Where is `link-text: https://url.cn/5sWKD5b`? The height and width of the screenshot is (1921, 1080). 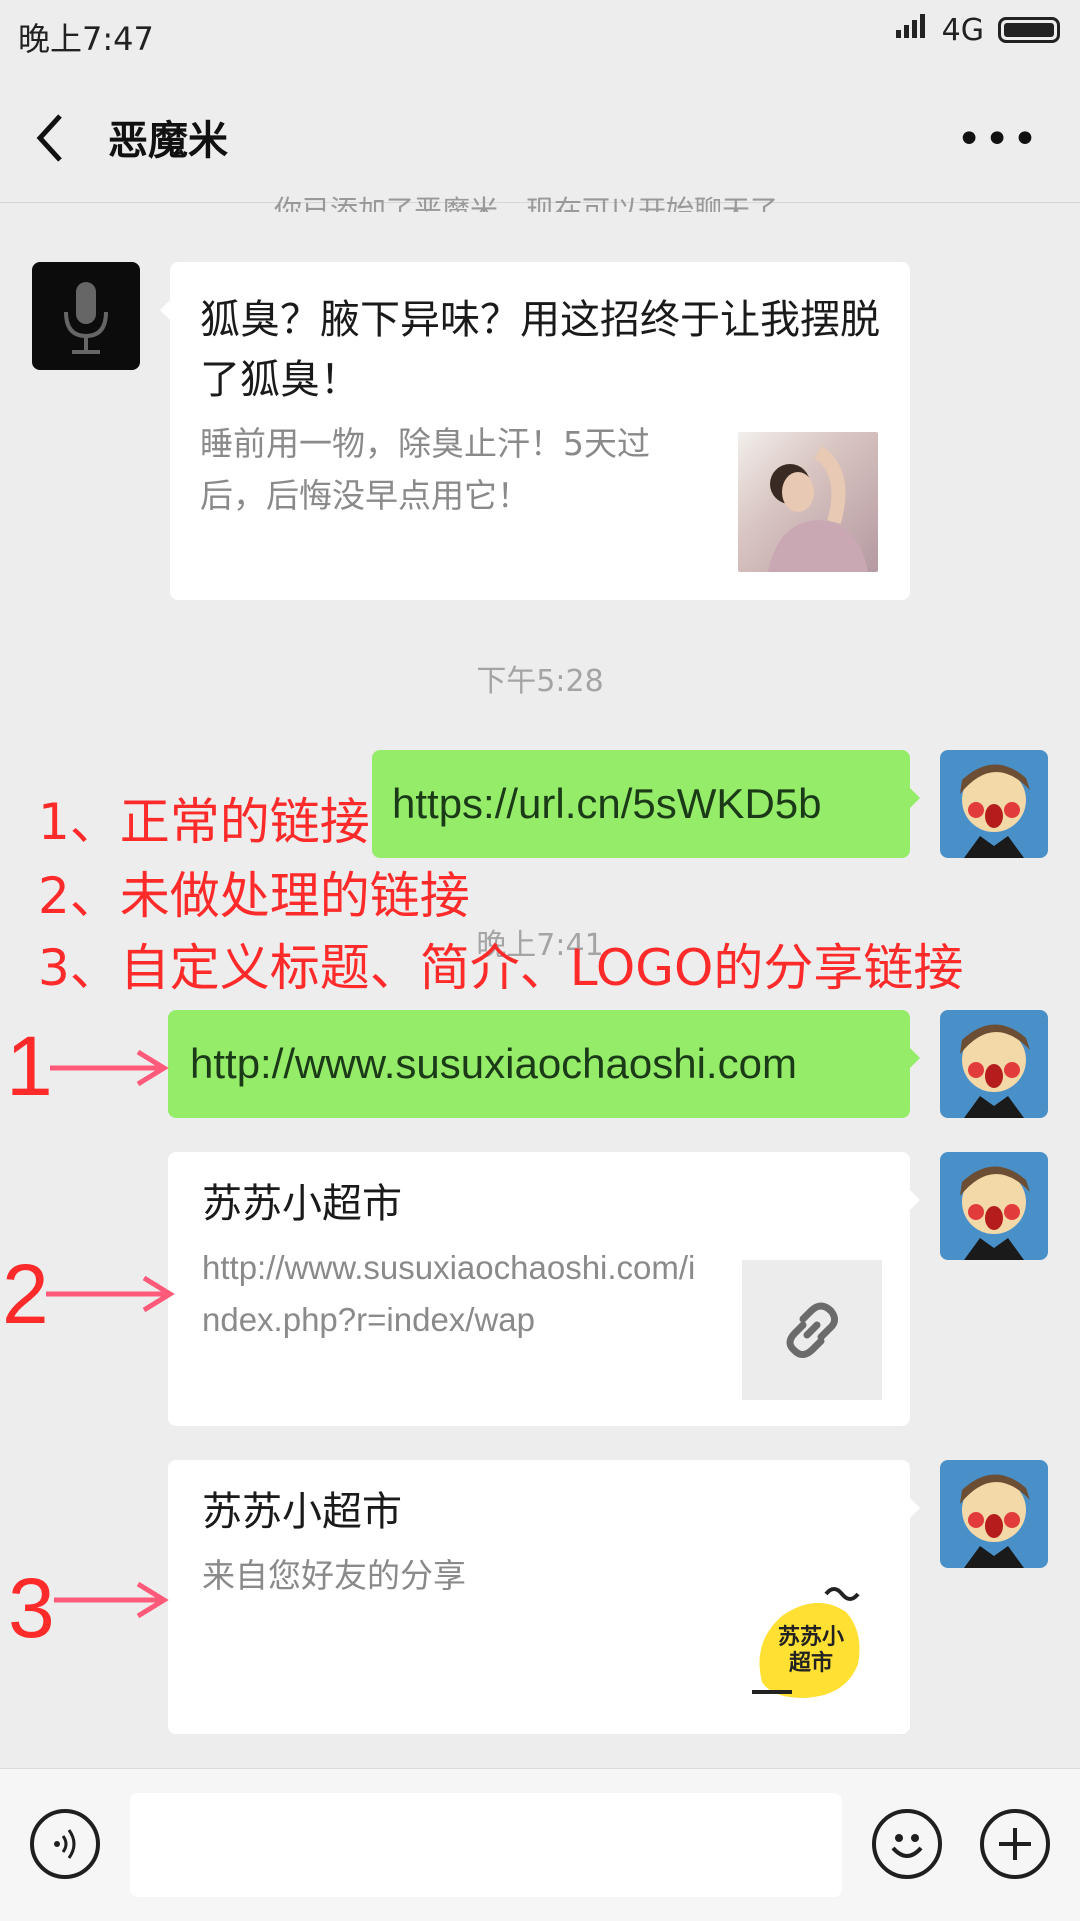 link-text: https://url.cn/5sWKD5b is located at coordinates (607, 804).